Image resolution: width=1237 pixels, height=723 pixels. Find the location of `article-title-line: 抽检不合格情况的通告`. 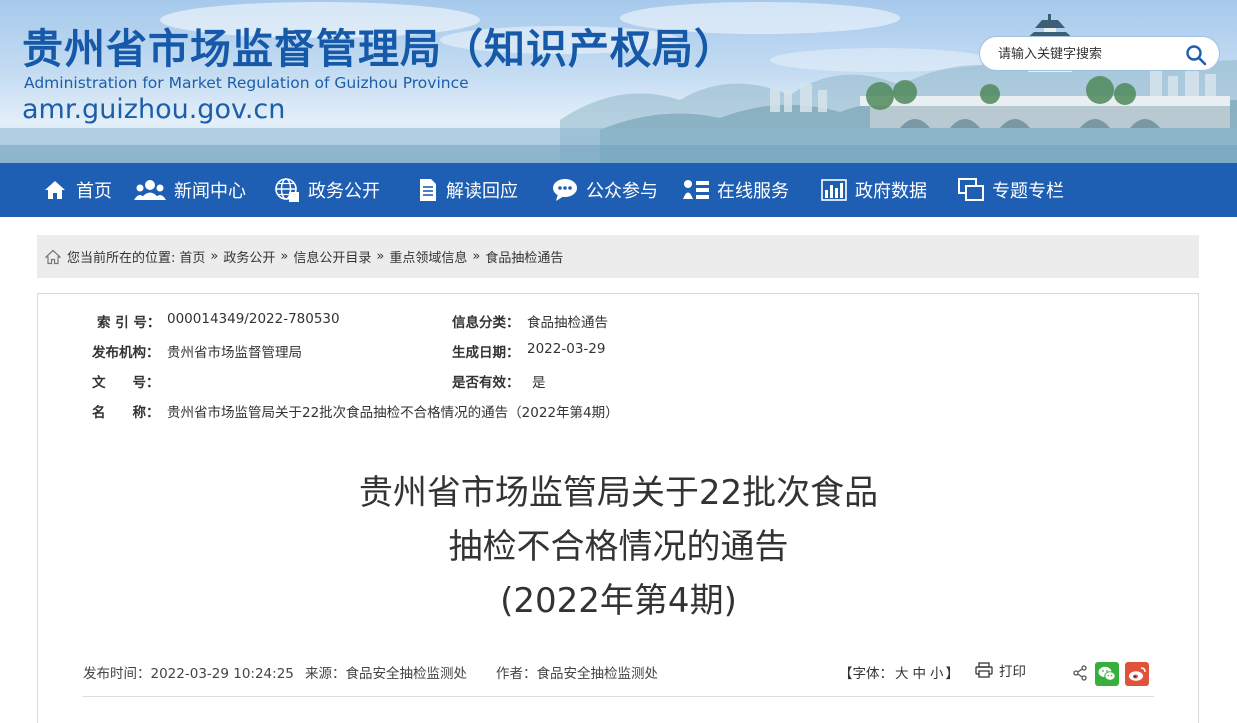

article-title-line: 抽检不合格情况的通告 is located at coordinates (618, 547).